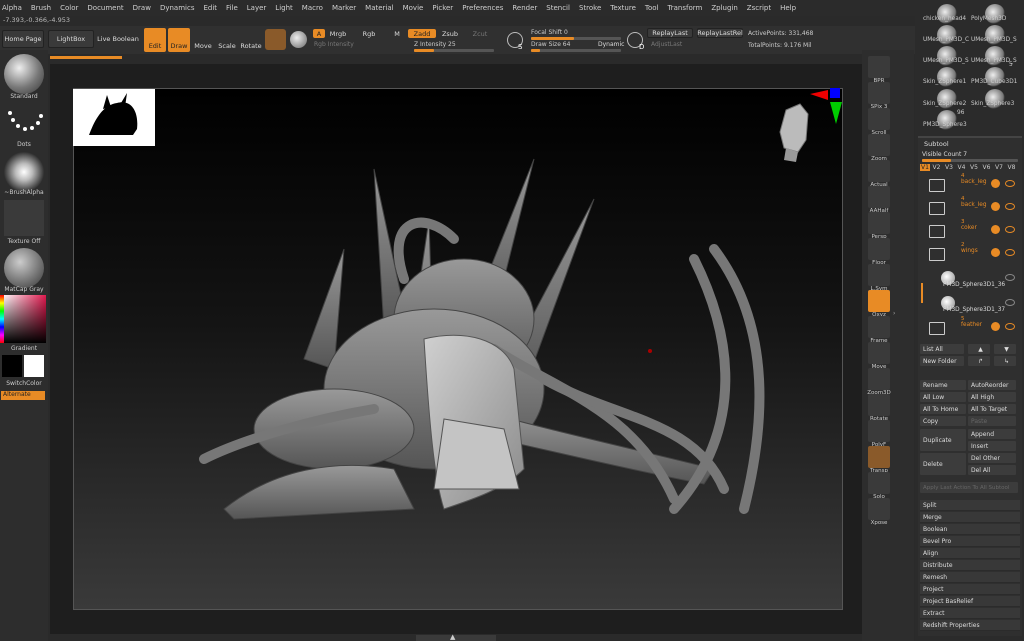 This screenshot has width=1024, height=641. What do you see at coordinates (992, 470) in the screenshot?
I see `del-all-button: Del All` at bounding box center [992, 470].